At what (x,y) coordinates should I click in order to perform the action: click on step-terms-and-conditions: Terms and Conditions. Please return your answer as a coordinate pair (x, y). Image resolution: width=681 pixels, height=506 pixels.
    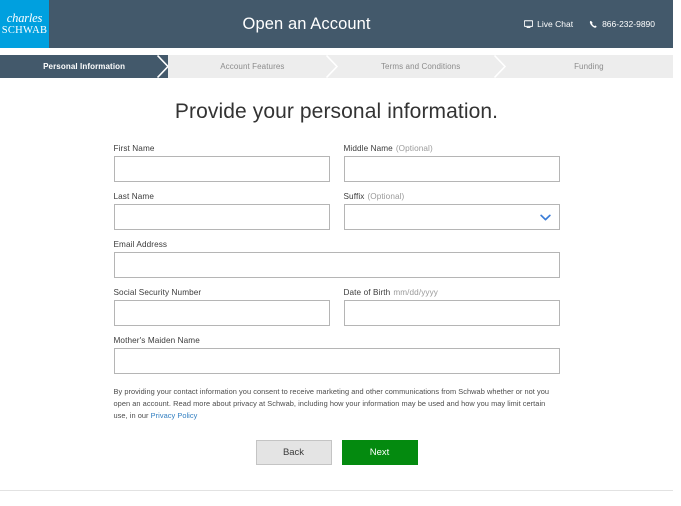
    Looking at the image, I should click on (421, 66).